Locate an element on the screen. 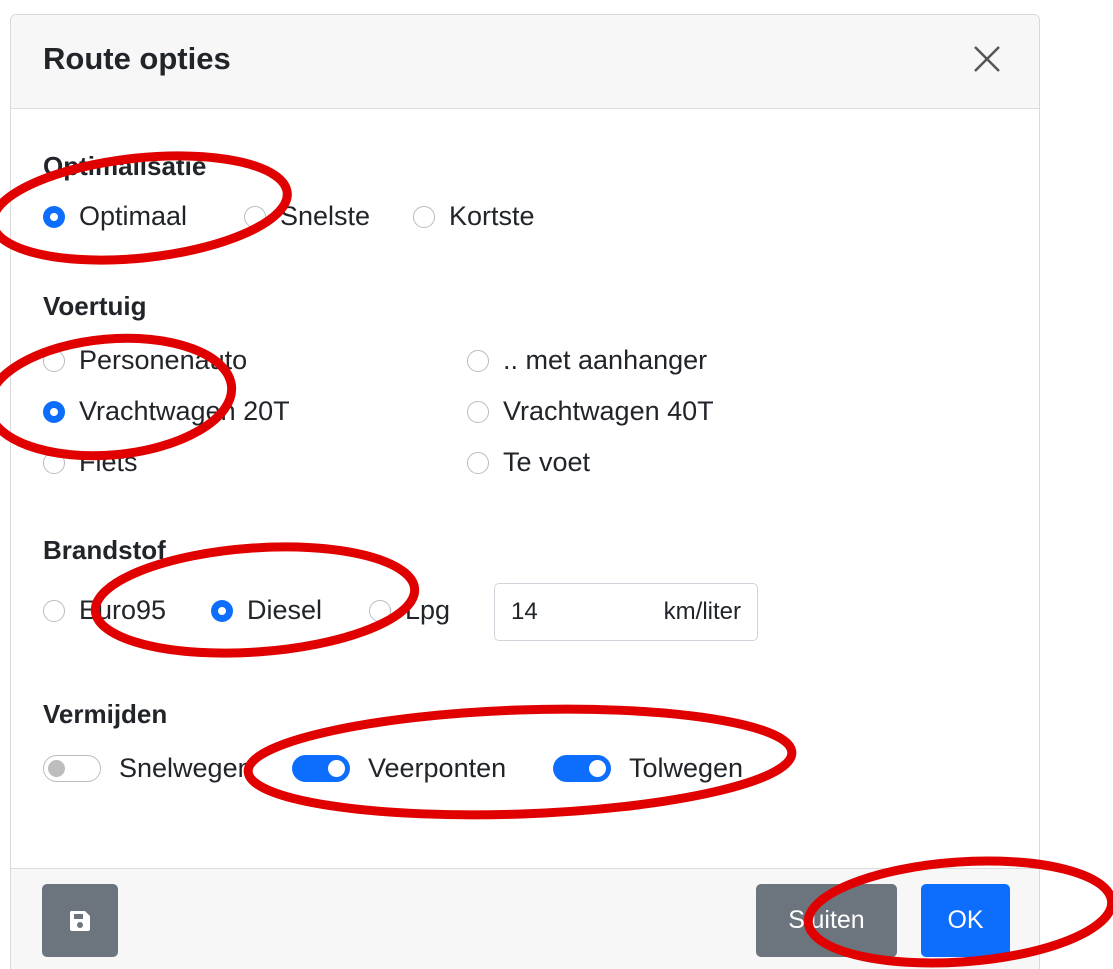  dialog-title: Route opties is located at coordinates (137, 58).